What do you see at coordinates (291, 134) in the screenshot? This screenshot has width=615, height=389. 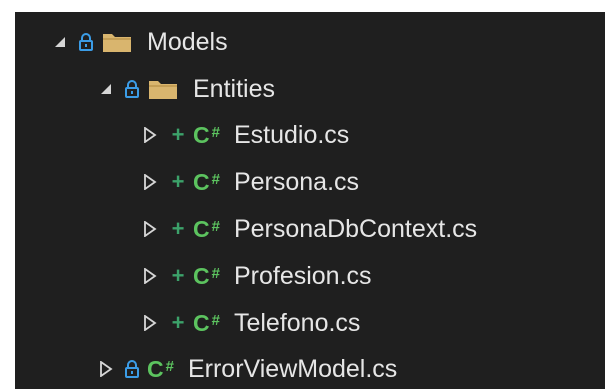 I see `tree-item-label: Estudio.cs` at bounding box center [291, 134].